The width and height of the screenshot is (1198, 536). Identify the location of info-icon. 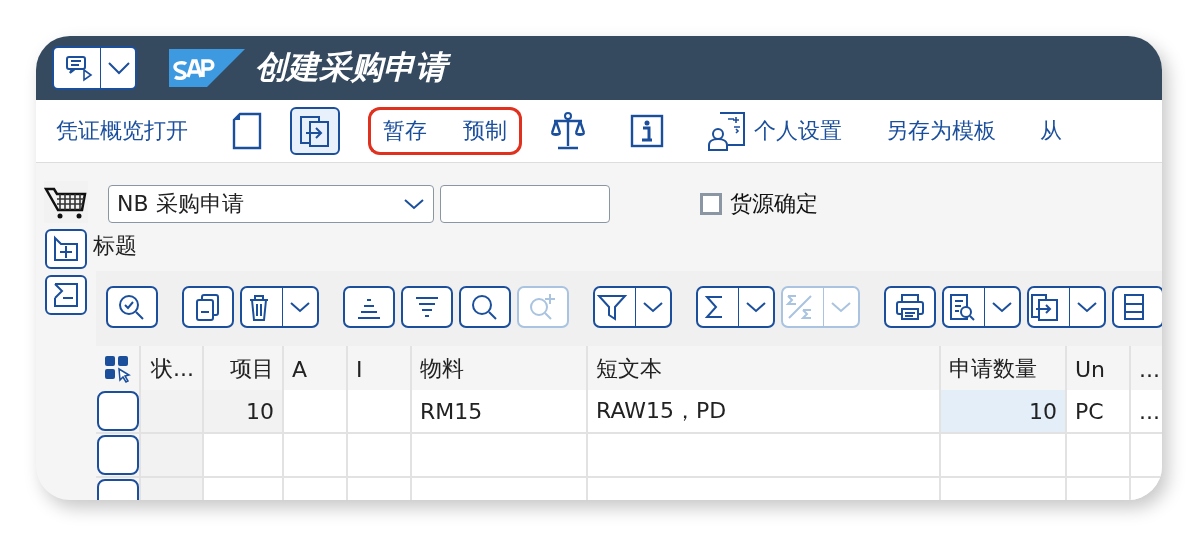
(647, 131).